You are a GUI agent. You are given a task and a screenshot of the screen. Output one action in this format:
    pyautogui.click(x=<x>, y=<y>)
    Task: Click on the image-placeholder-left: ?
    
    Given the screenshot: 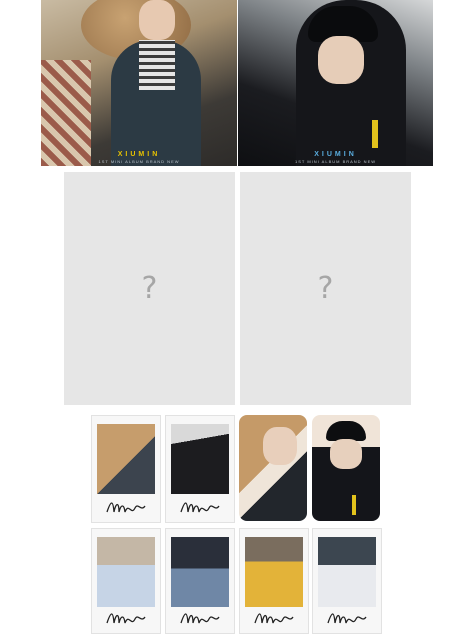 What is the action you would take?
    pyautogui.click(x=149, y=288)
    